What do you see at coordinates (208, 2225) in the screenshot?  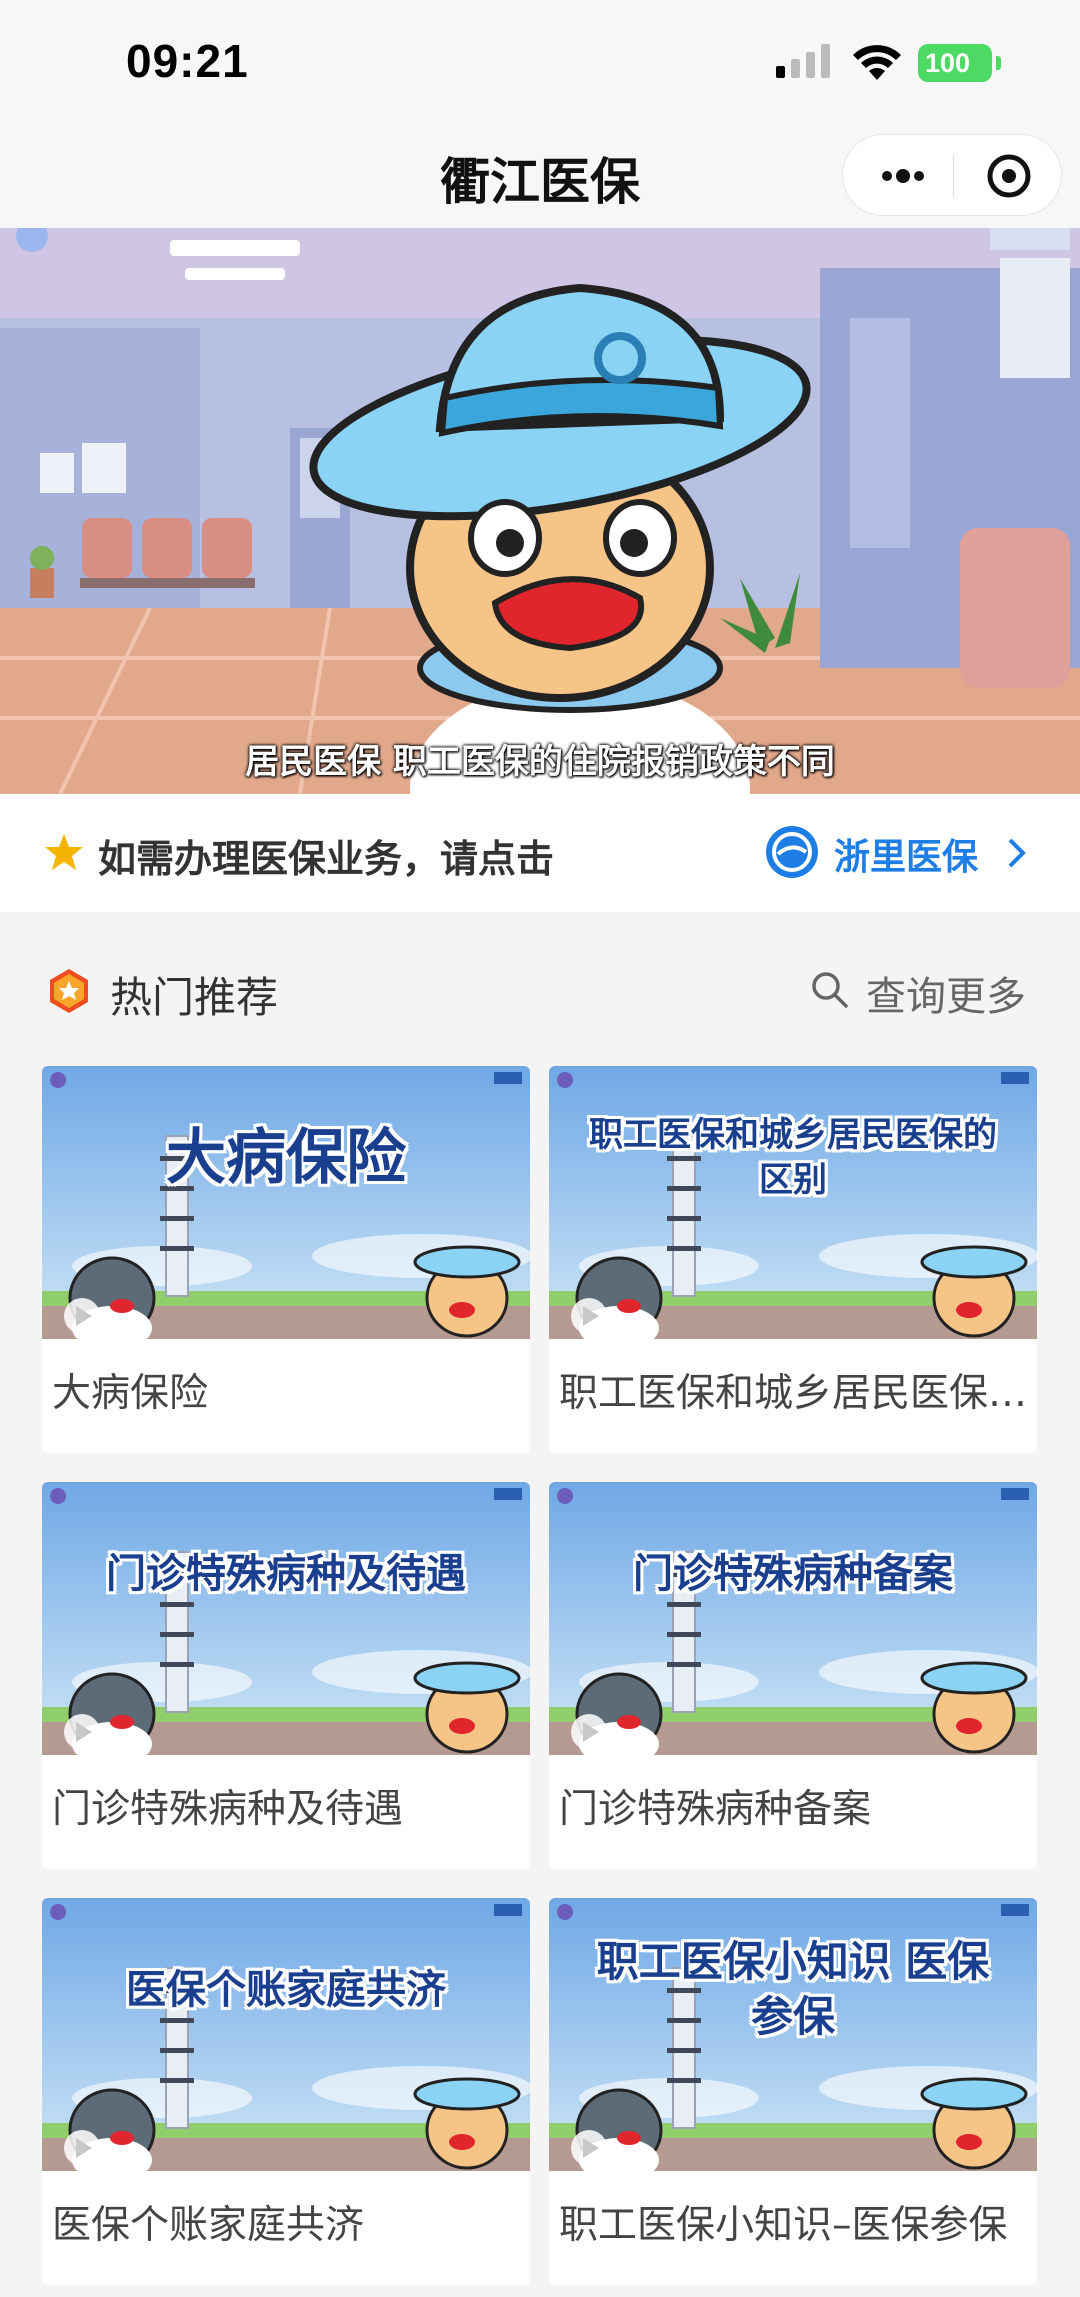 I see `video-card-label: 医保个账家庭共济` at bounding box center [208, 2225].